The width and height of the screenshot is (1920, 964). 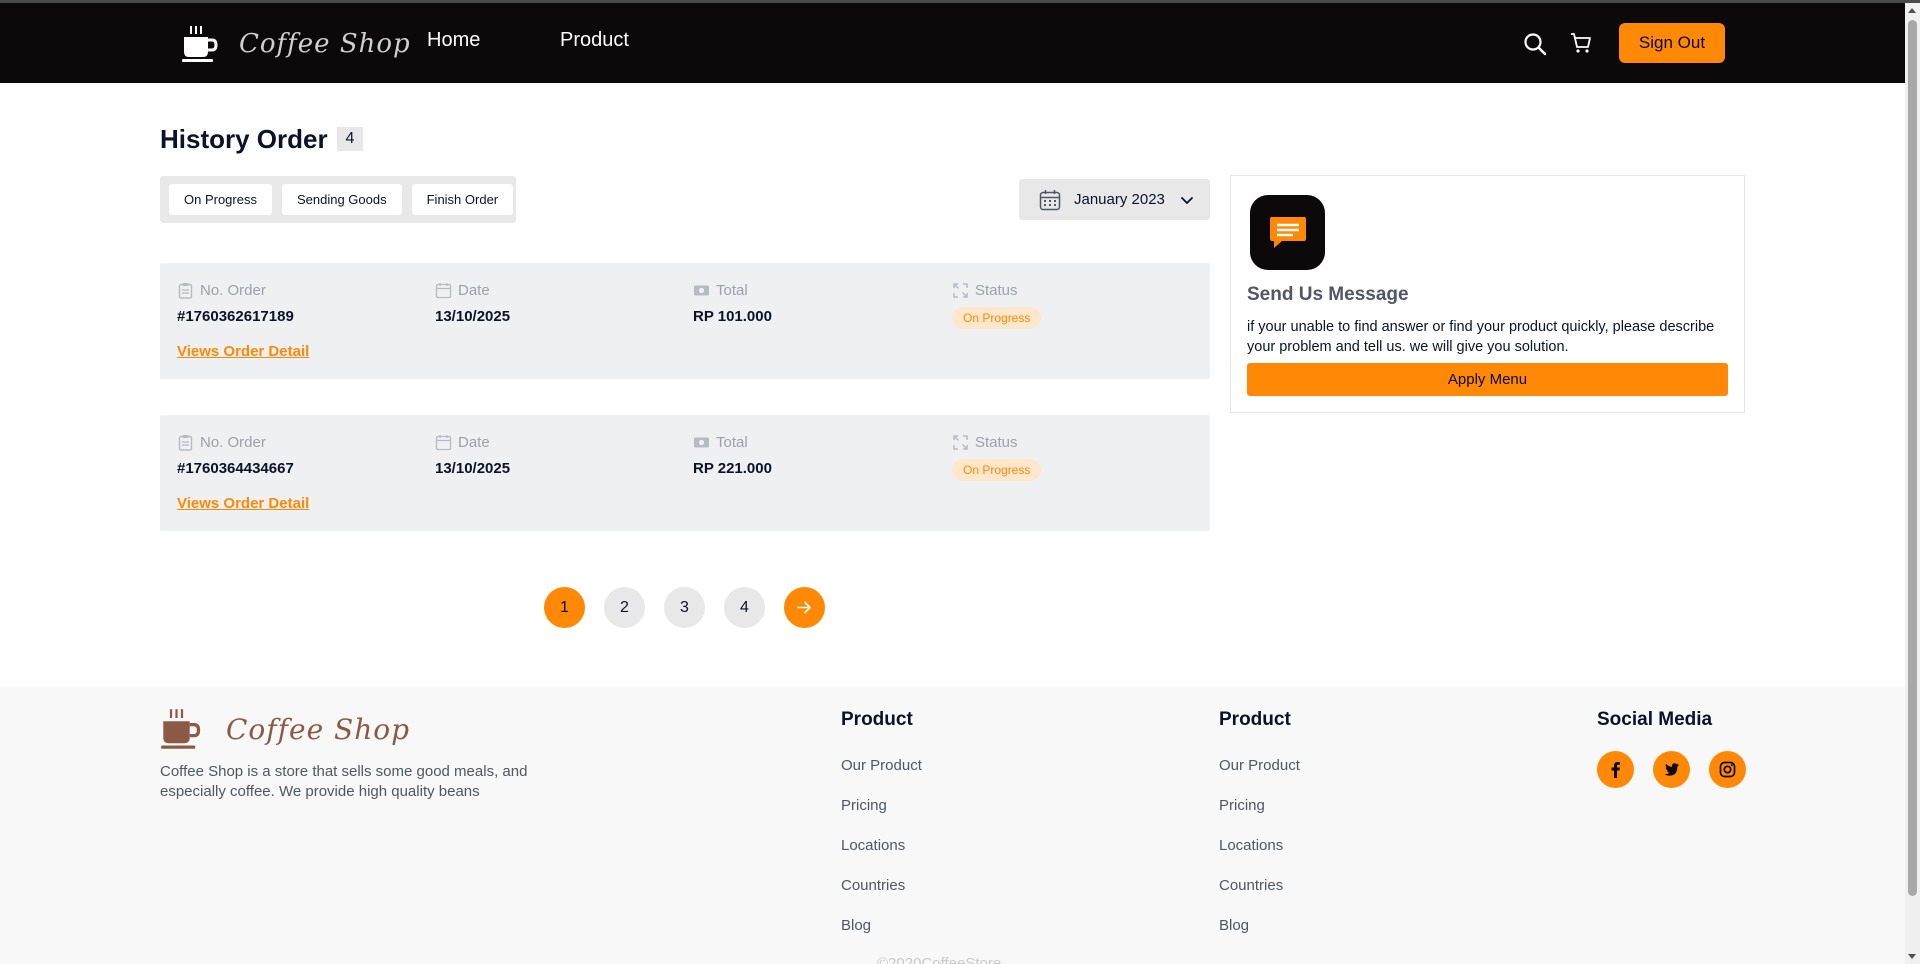 I want to click on facebook-button, so click(x=1615, y=769).